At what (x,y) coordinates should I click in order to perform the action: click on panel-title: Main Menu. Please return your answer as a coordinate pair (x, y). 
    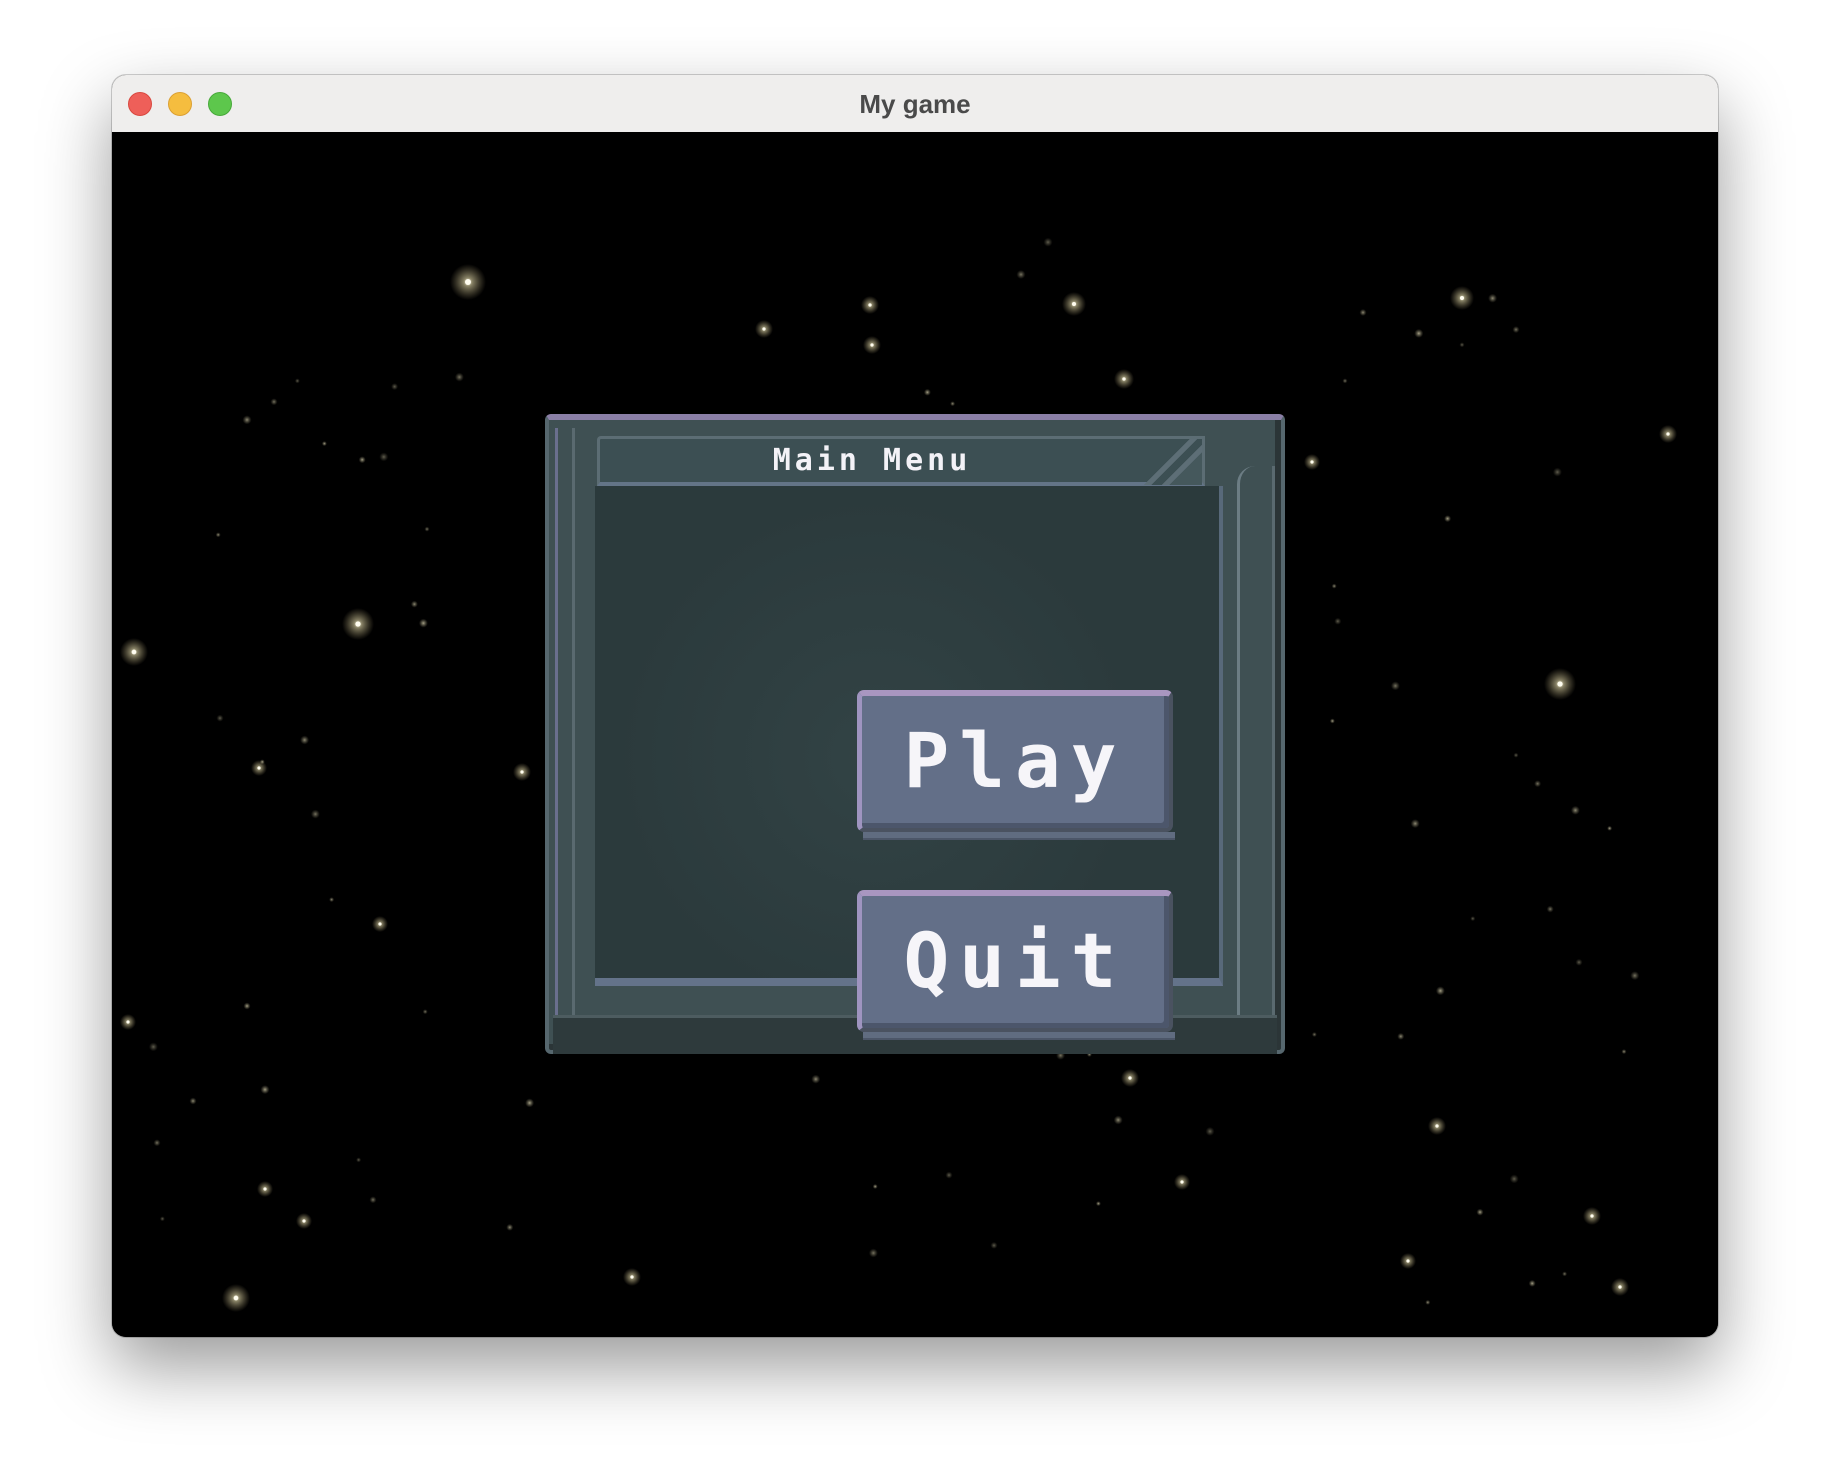
    Looking at the image, I should click on (872, 460).